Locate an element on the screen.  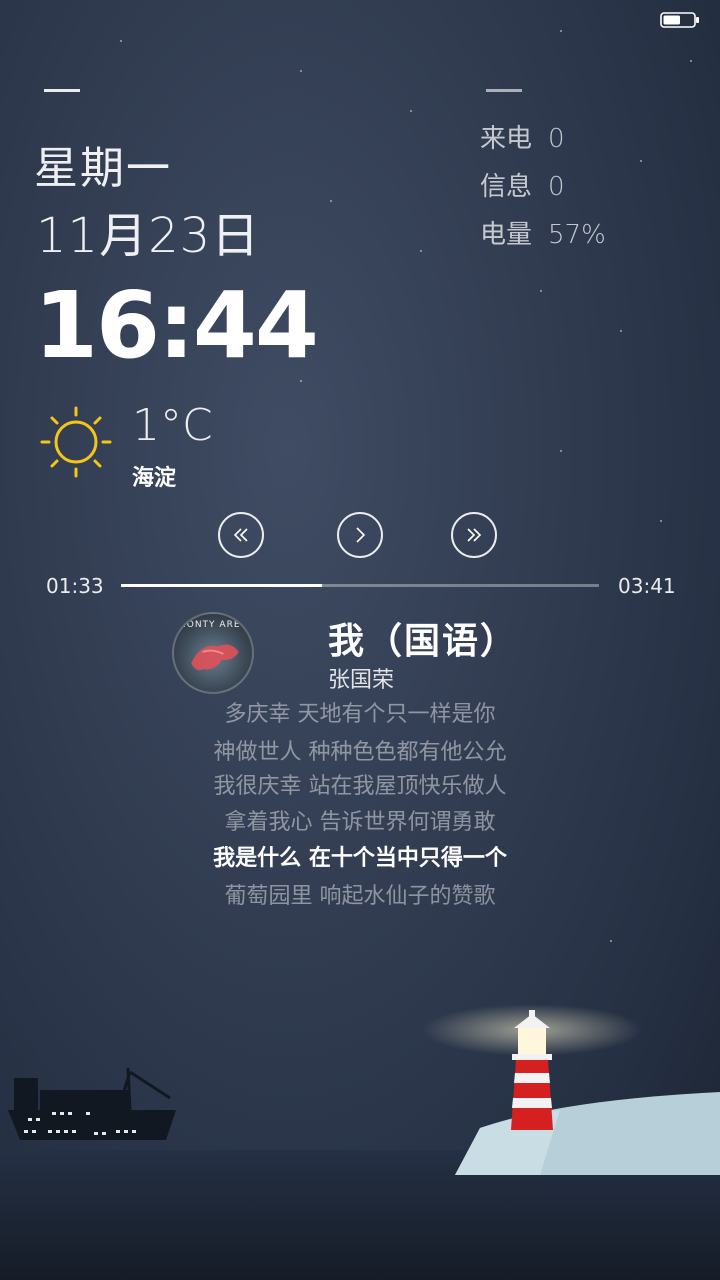
location-label: 海淀 is located at coordinates (154, 478).